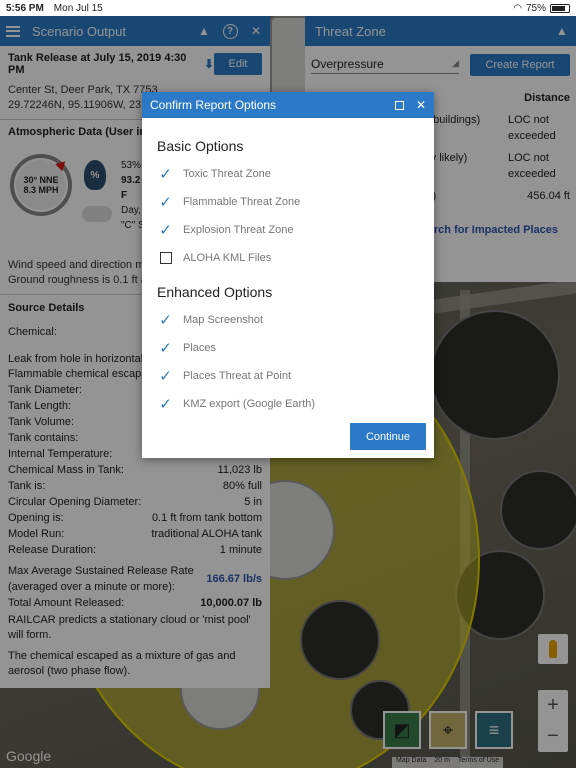 This screenshot has width=576, height=768. Describe the element at coordinates (288, 105) in the screenshot. I see `dialog-header: Confirm Report Options ✕` at that location.